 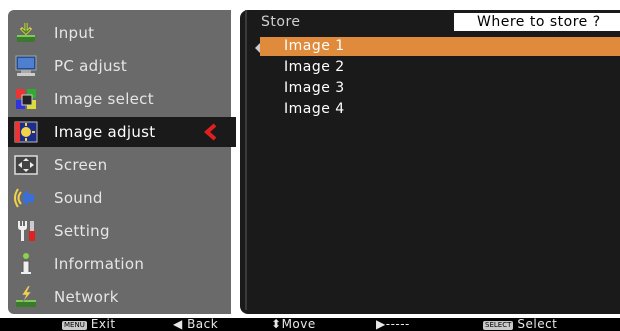 I want to click on footer-move: ⬍Move, so click(x=293, y=324).